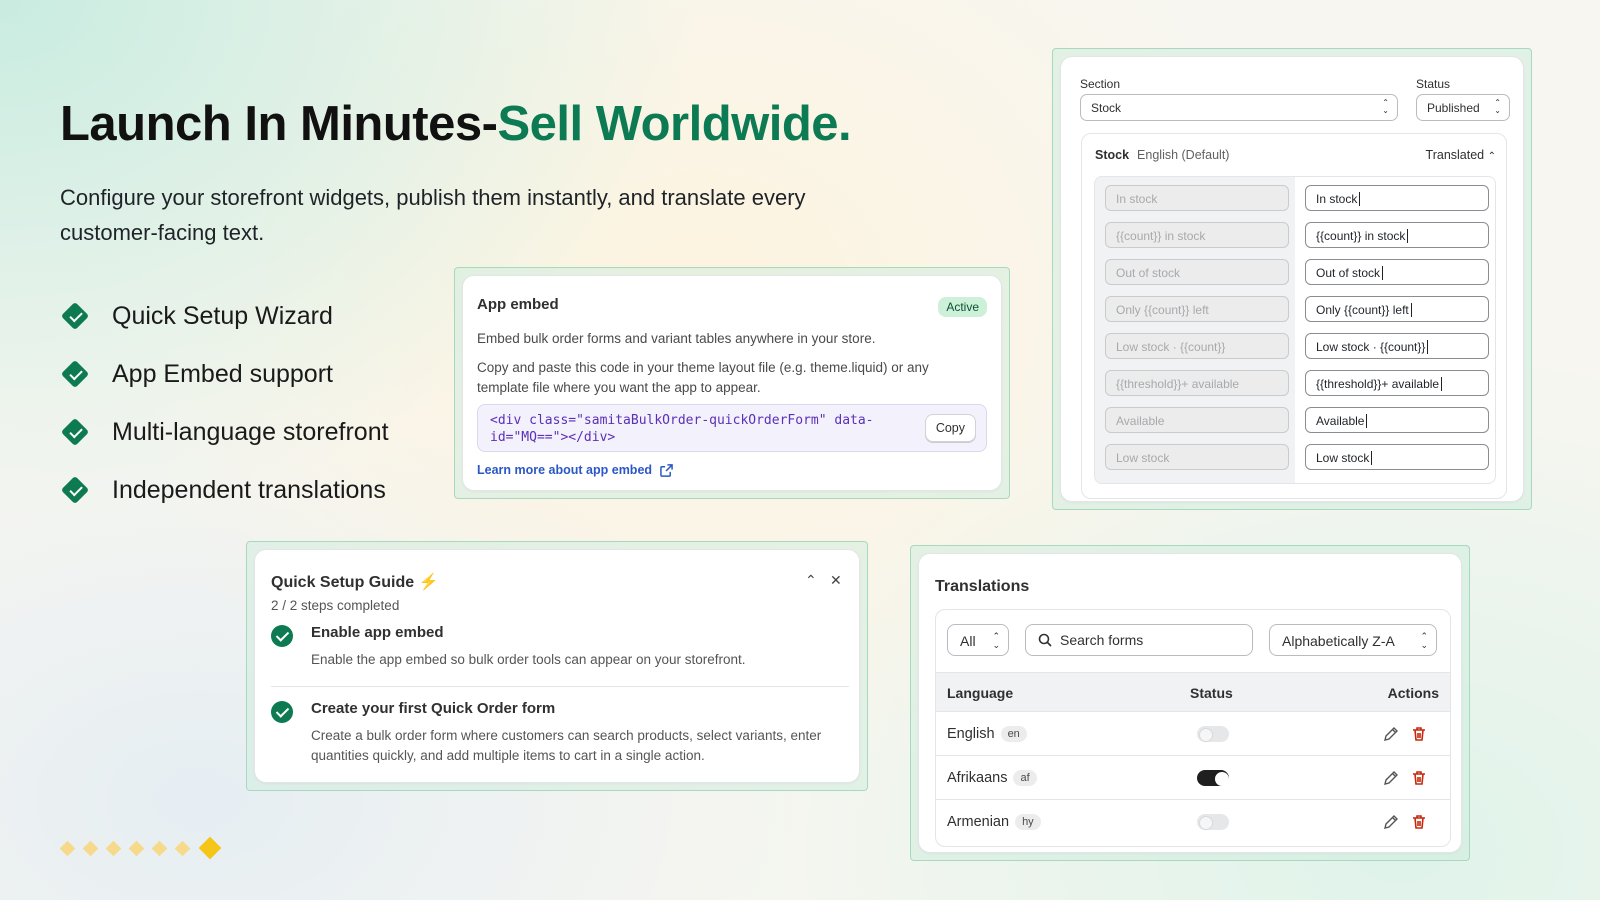 Image resolution: width=1600 pixels, height=900 pixels. I want to click on copy-button: Copy, so click(950, 428).